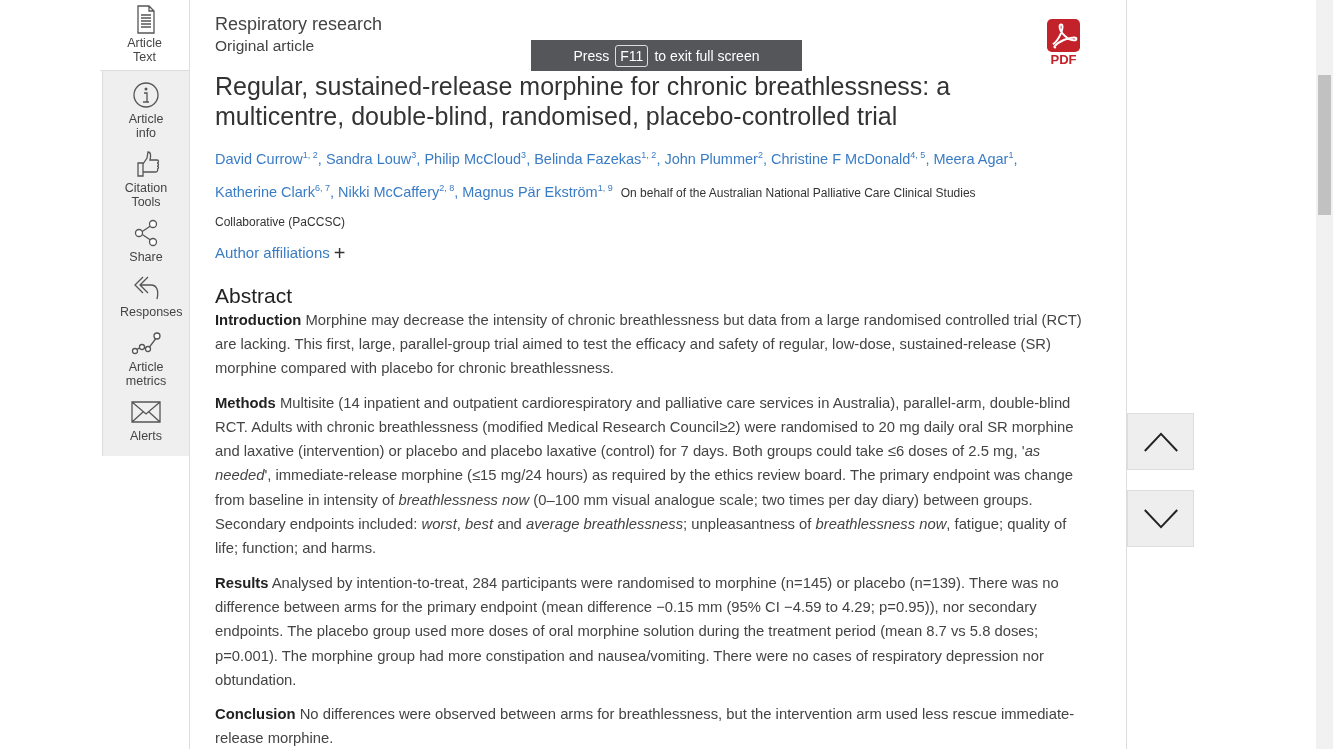  I want to click on author-link: John Plummer$^{2}$,, so click(715, 157).